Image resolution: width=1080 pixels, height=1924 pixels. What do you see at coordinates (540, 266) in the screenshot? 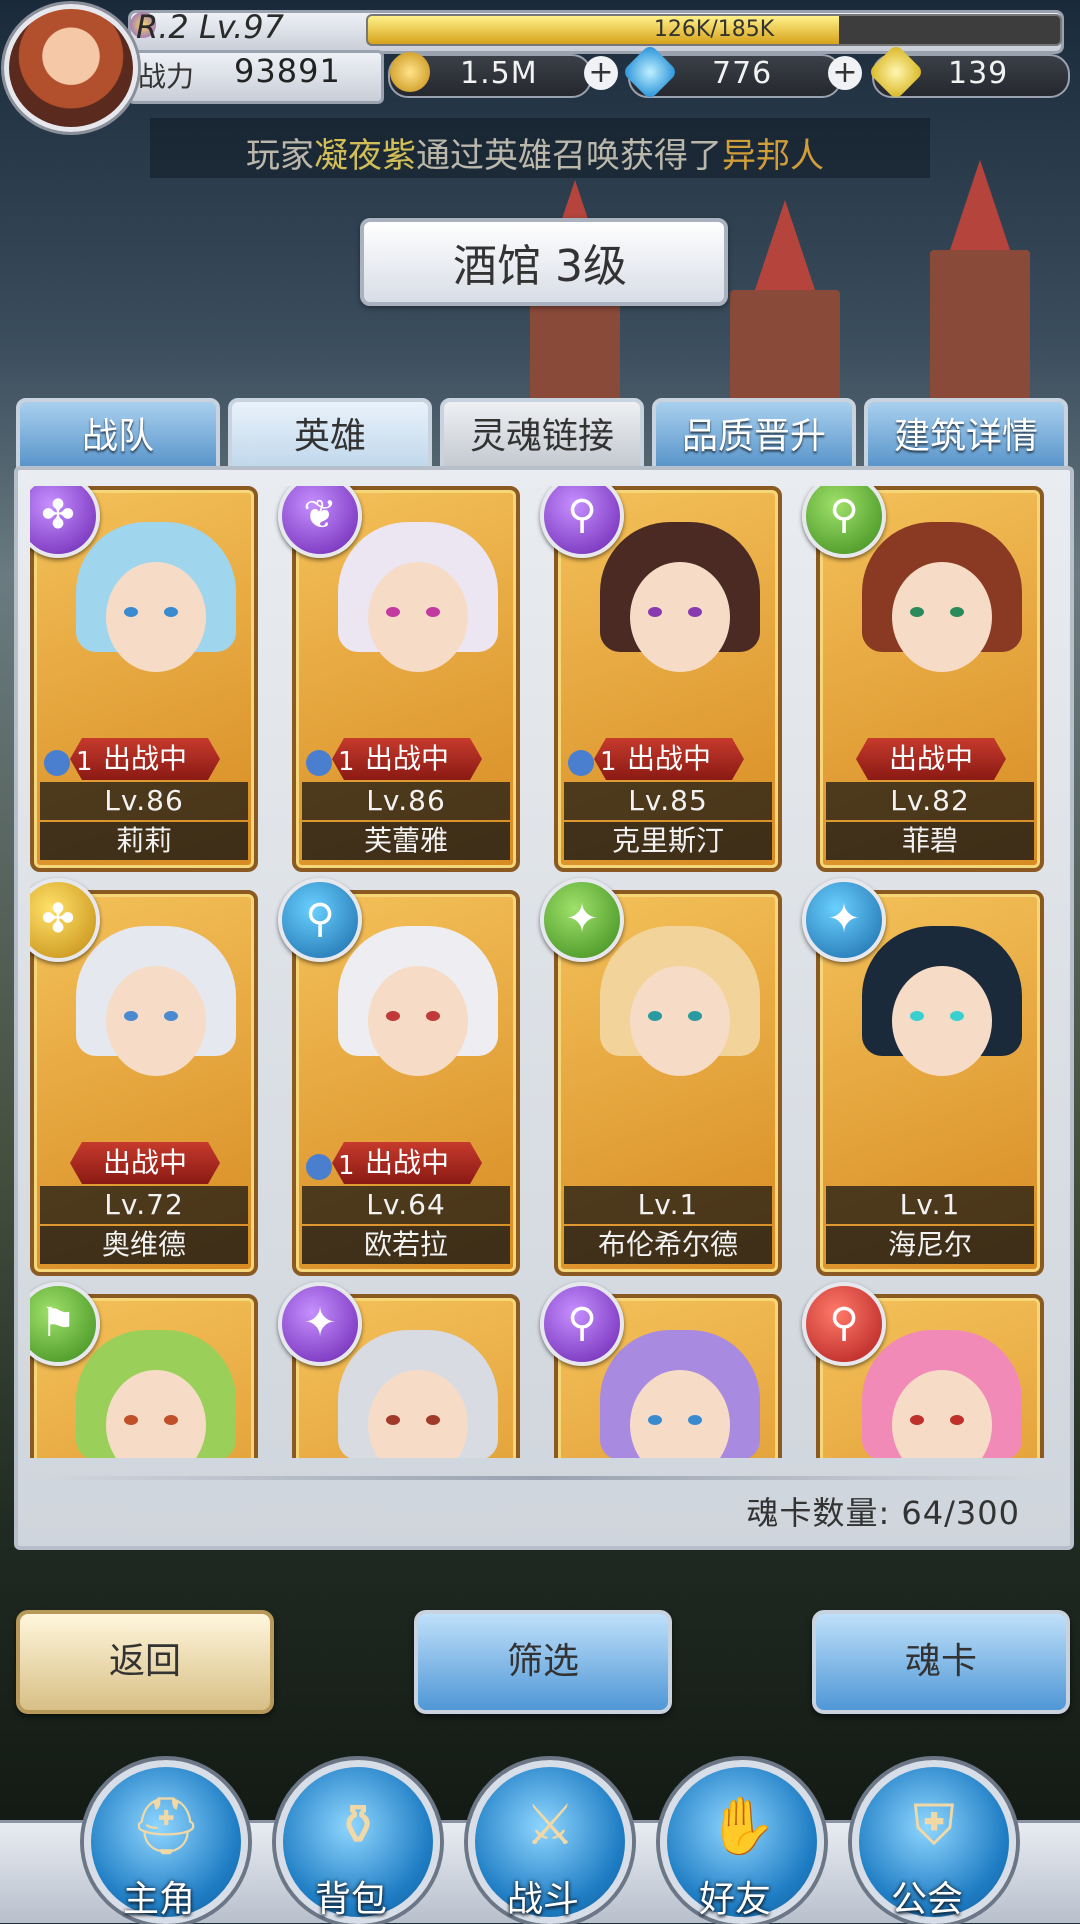
I see `building-title: 酒馆 3级` at bounding box center [540, 266].